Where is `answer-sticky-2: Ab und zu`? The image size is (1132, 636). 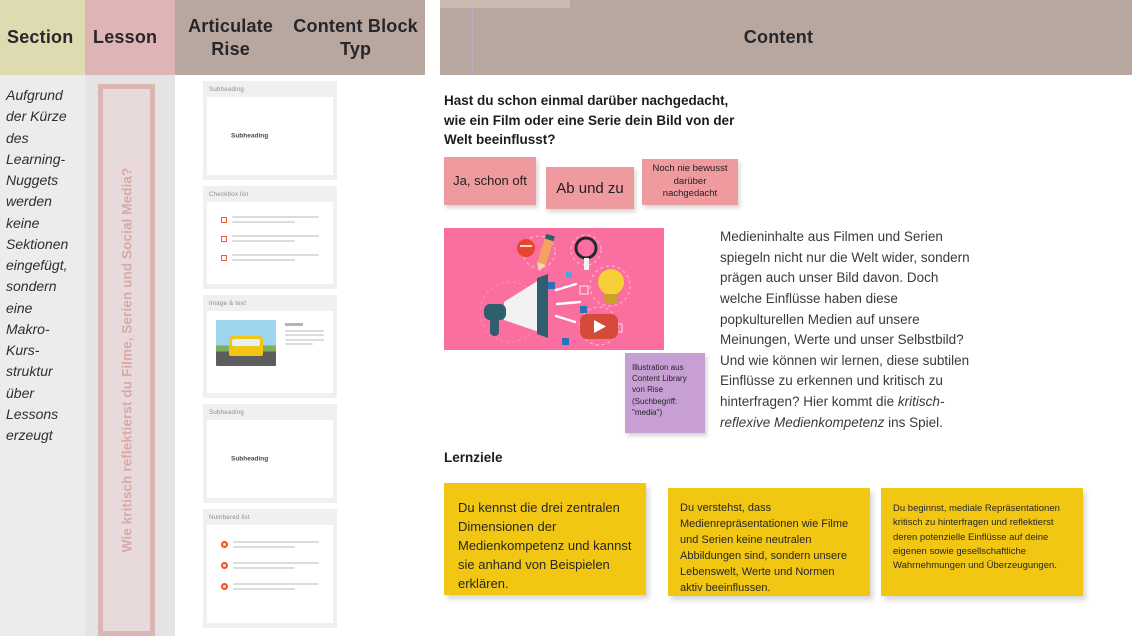 answer-sticky-2: Ab und zu is located at coordinates (590, 188).